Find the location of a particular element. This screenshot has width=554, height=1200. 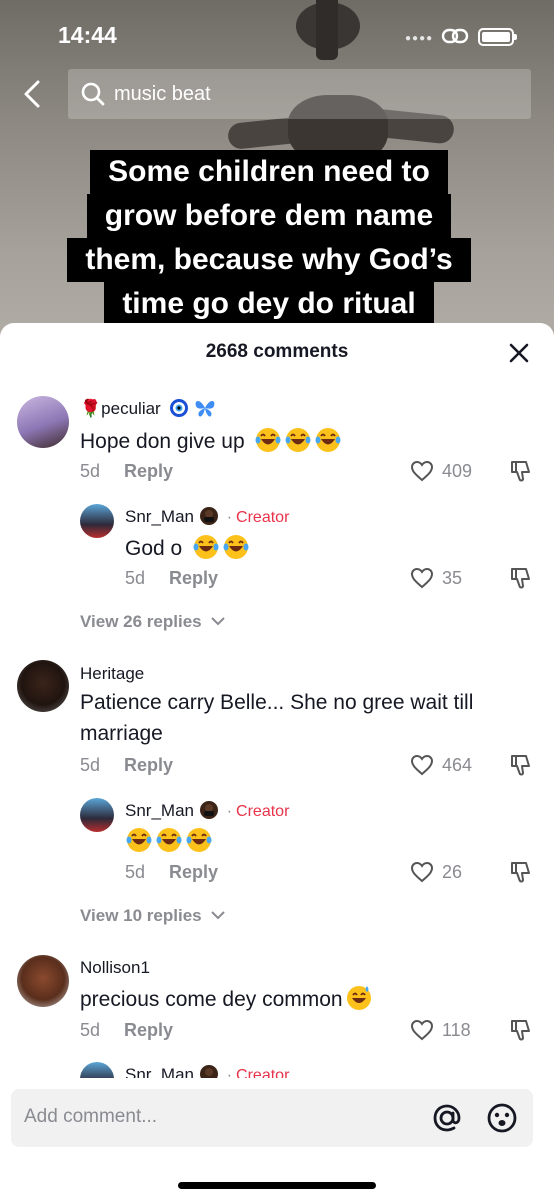

caption-line: Some children need to is located at coordinates (269, 172).